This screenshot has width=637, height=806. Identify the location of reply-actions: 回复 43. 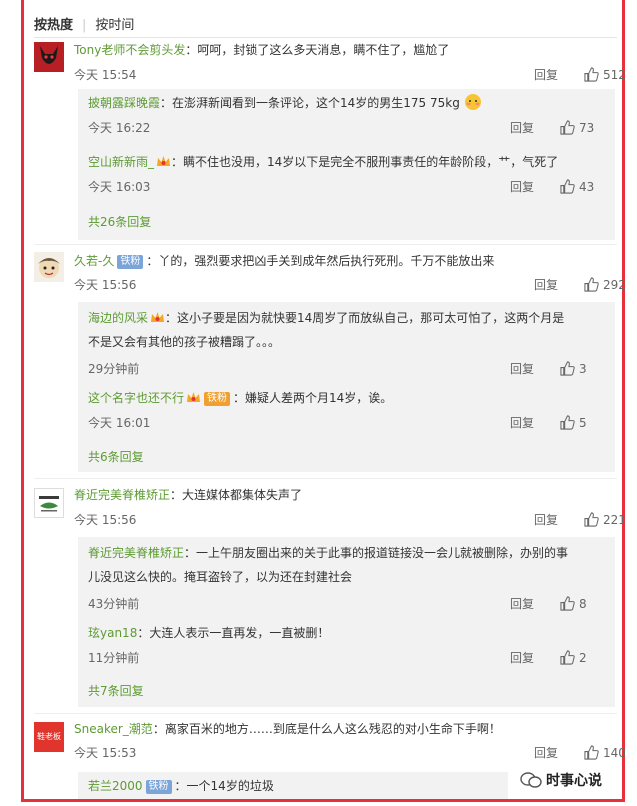
(552, 186).